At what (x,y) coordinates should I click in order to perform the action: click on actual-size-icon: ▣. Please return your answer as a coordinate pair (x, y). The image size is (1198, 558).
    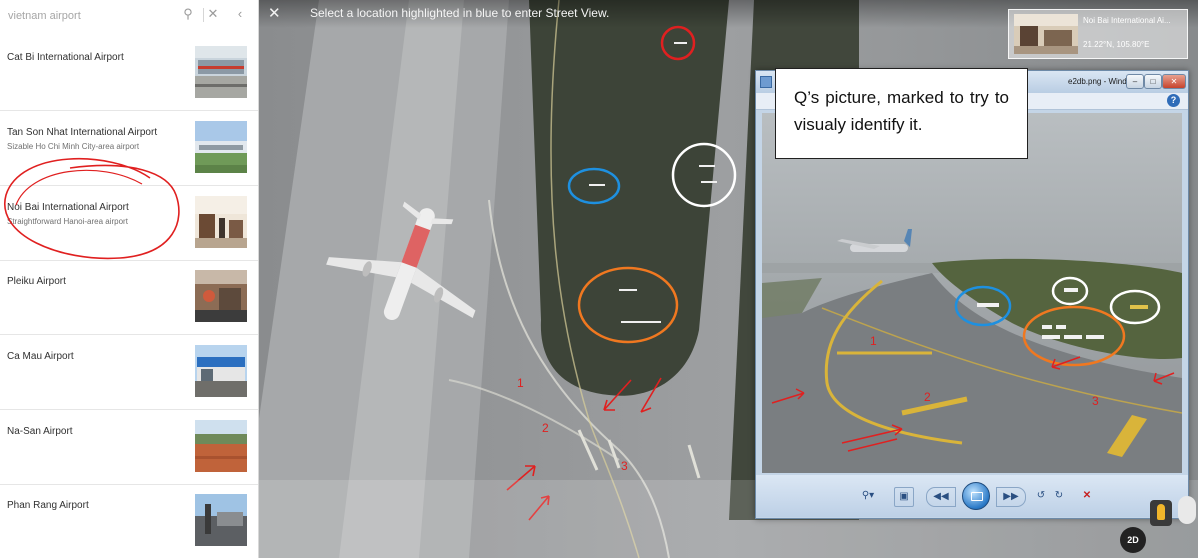
    Looking at the image, I should click on (904, 497).